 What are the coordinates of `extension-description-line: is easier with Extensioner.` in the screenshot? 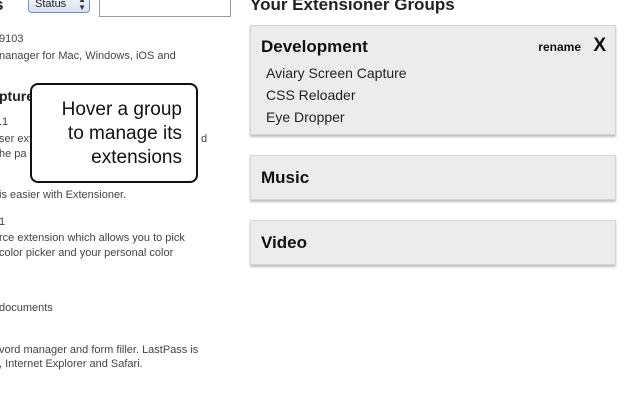 It's located at (63, 195).